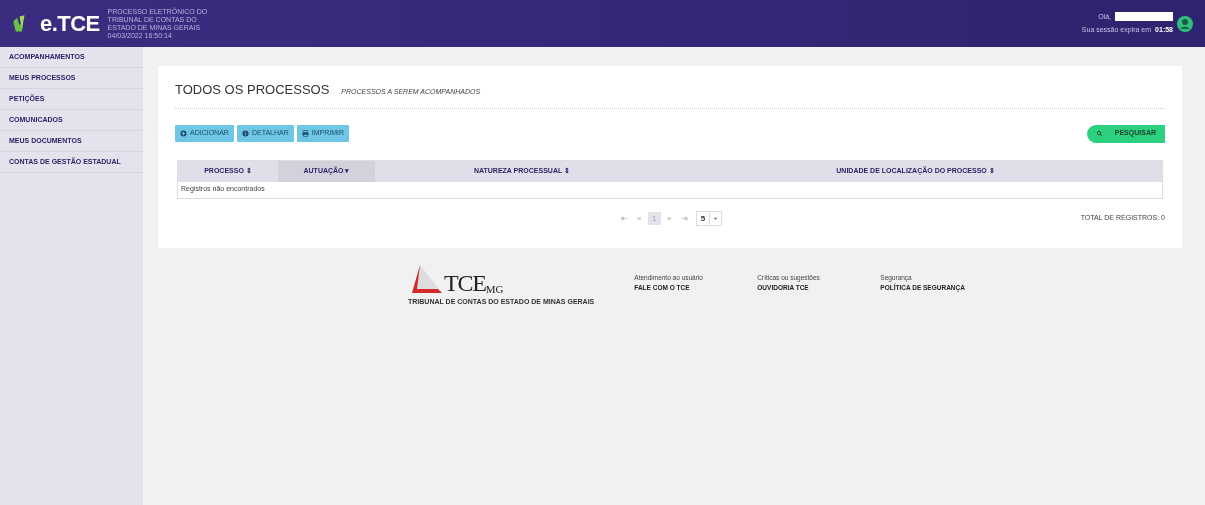  What do you see at coordinates (252, 90) in the screenshot?
I see `page-title: TODOS OS PROCESSOS` at bounding box center [252, 90].